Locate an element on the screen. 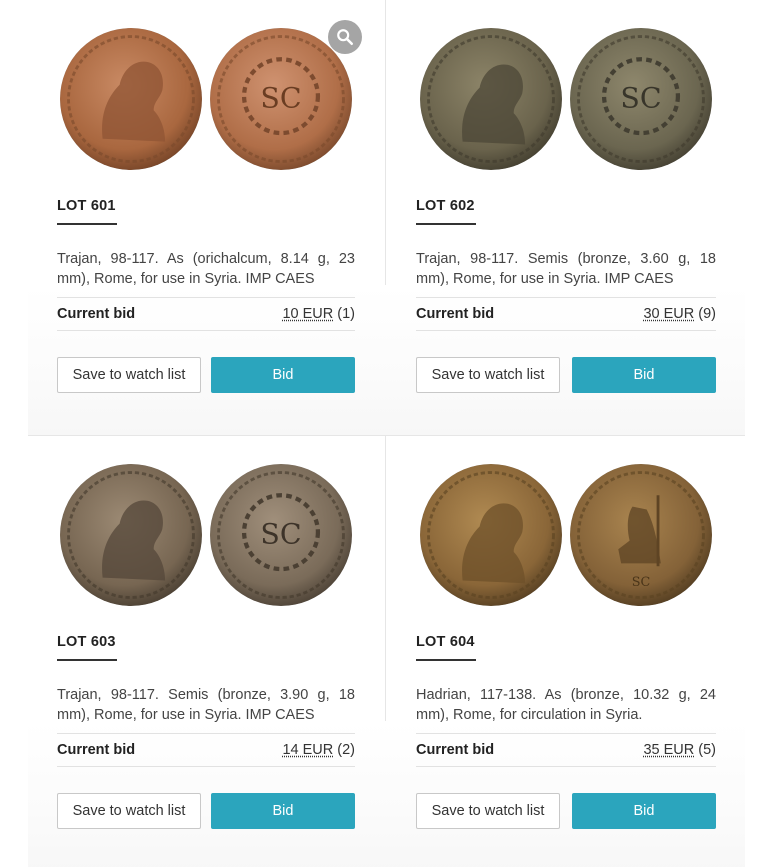 This screenshot has height=867, width=771. bid-amount: 14 EUR is located at coordinates (307, 750).